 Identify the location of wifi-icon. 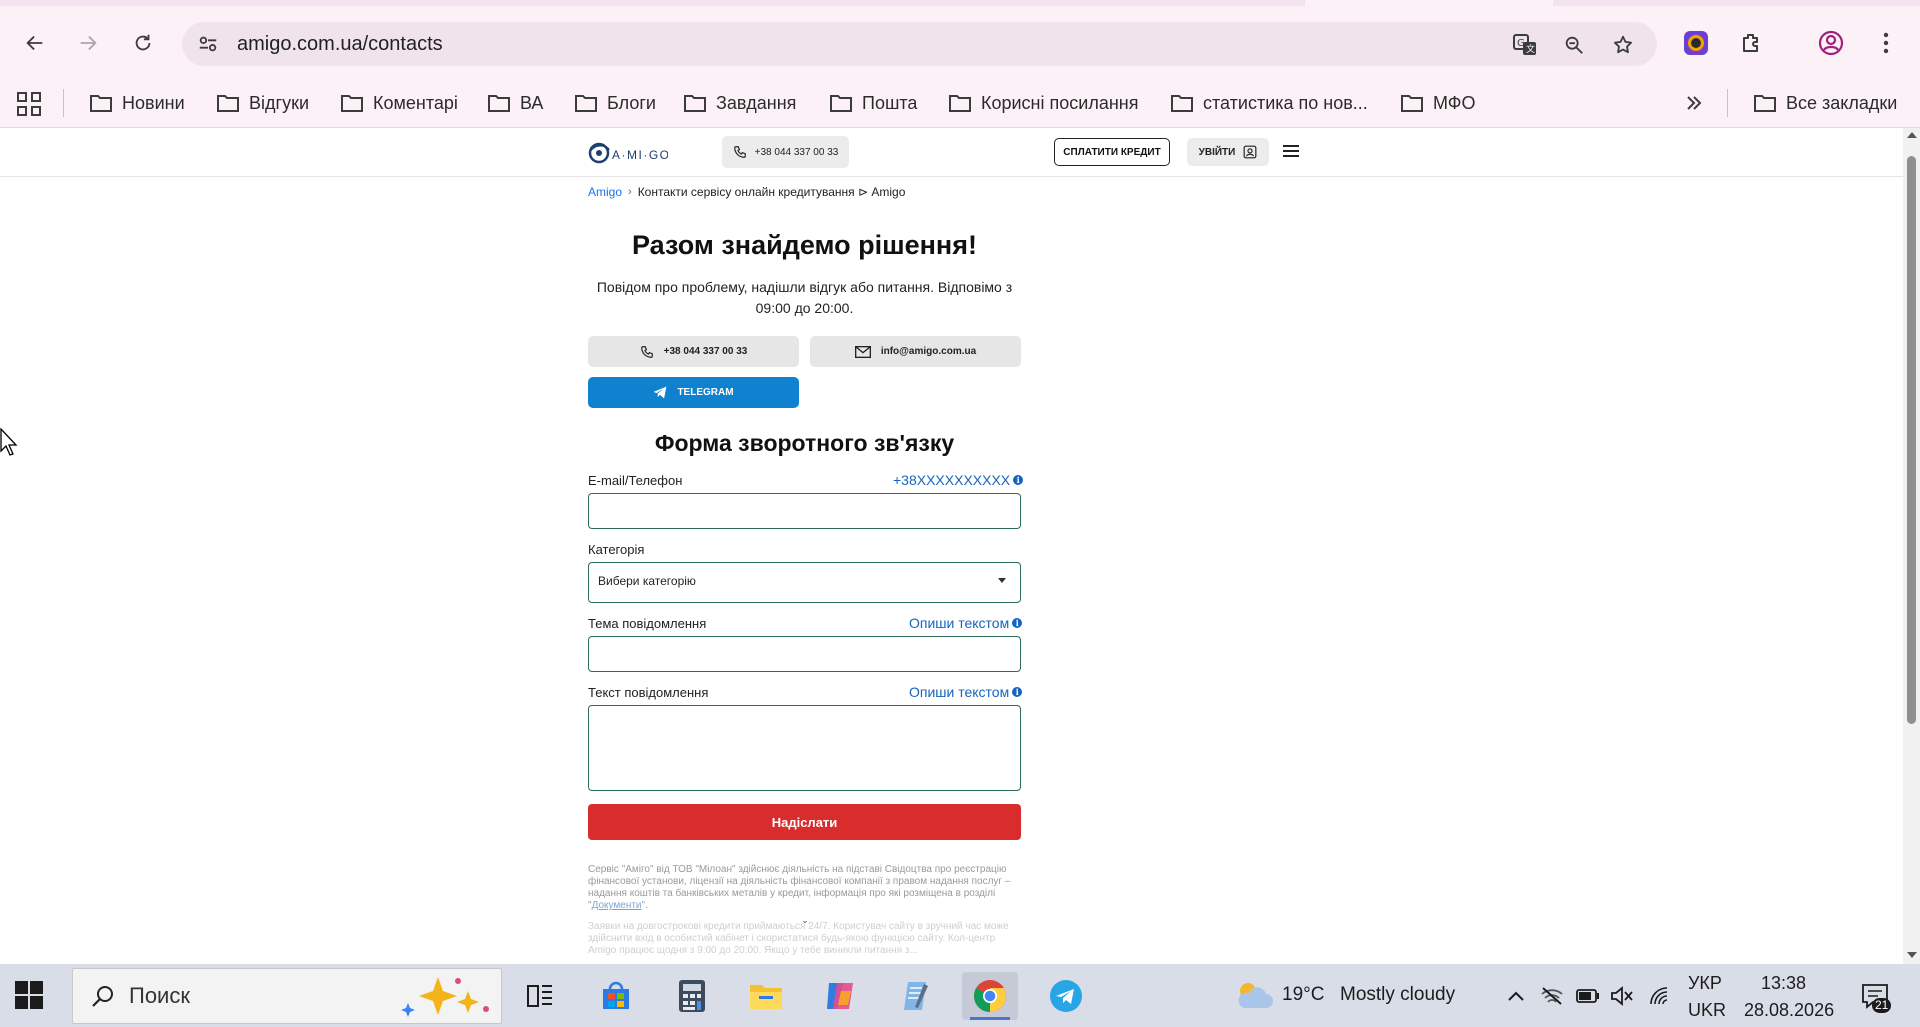
(1660, 996).